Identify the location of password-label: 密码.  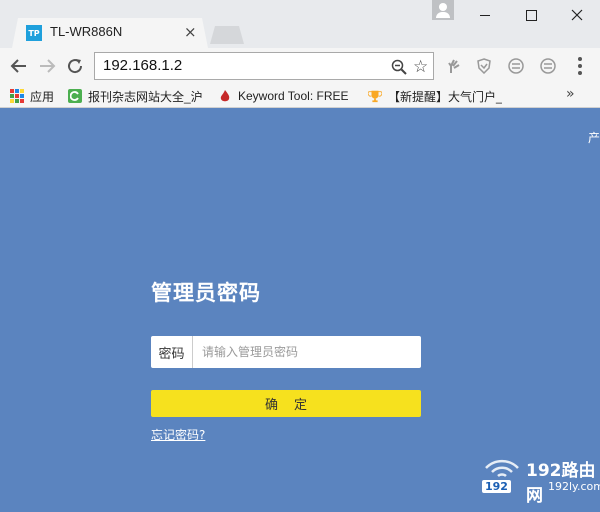
(172, 352).